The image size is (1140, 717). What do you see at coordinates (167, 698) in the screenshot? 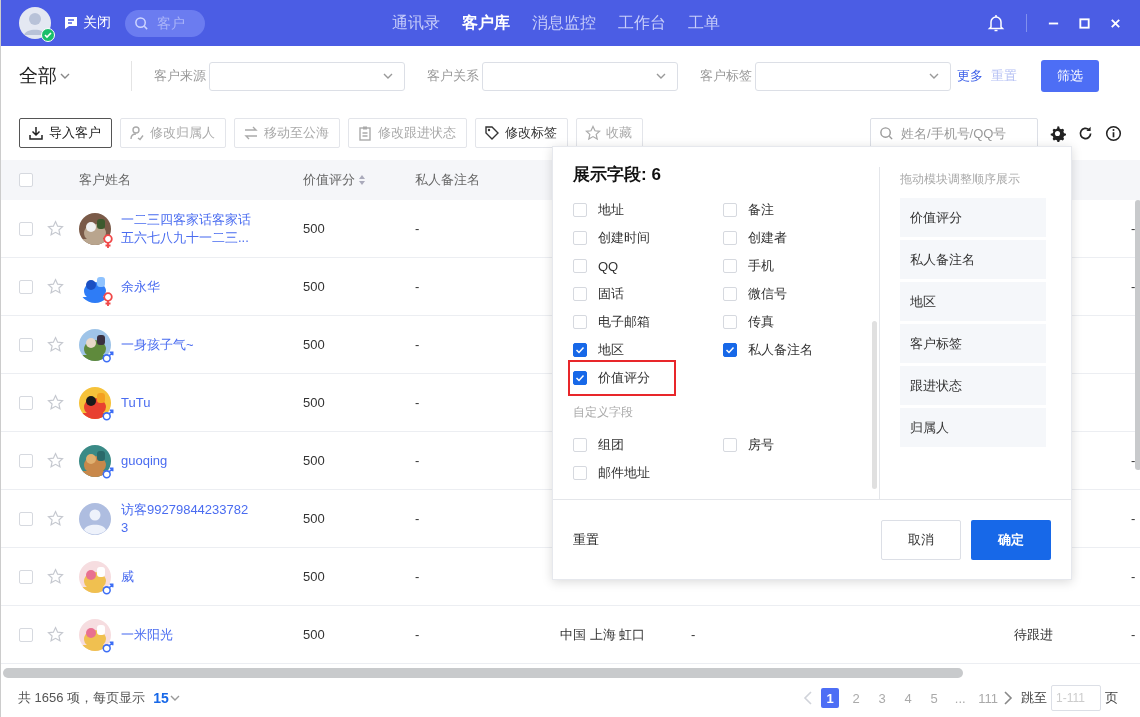
I see `page-size-dropdown: 15` at bounding box center [167, 698].